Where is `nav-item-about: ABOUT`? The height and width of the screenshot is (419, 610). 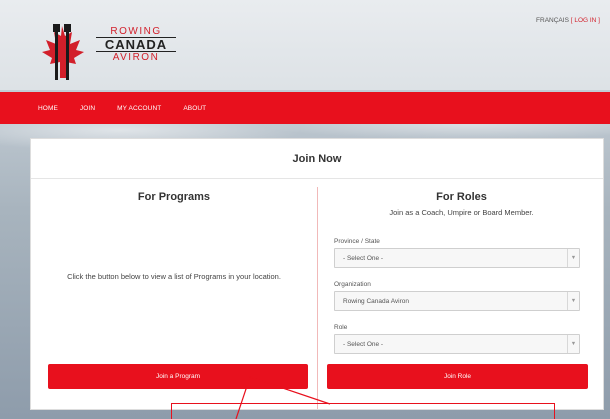 nav-item-about: ABOUT is located at coordinates (194, 108).